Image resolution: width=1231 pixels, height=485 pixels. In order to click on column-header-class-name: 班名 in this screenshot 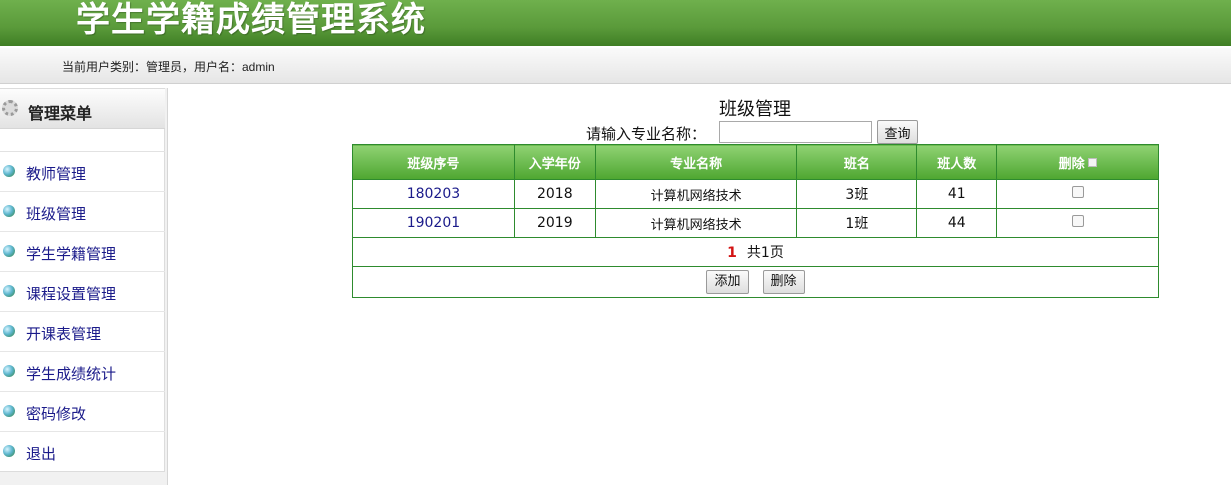, I will do `click(857, 162)`.